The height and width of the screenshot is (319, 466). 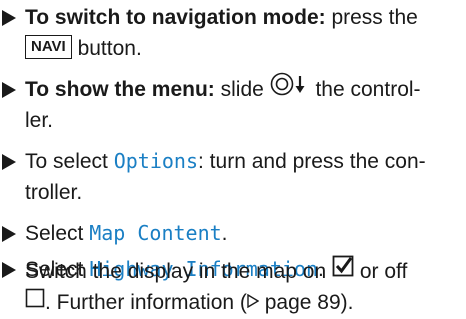 I want to click on step-text: slide, so click(x=242, y=90).